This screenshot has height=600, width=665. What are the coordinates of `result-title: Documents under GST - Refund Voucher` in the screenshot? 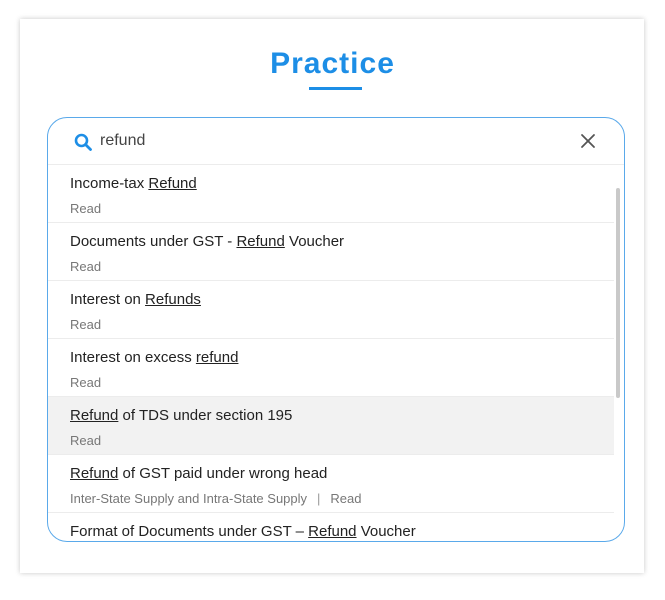 It's located at (207, 241).